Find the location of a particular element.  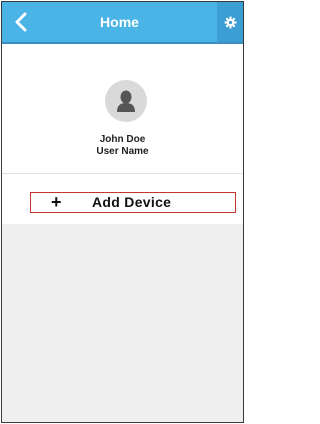

add-device-label: Add Device is located at coordinates (132, 202).